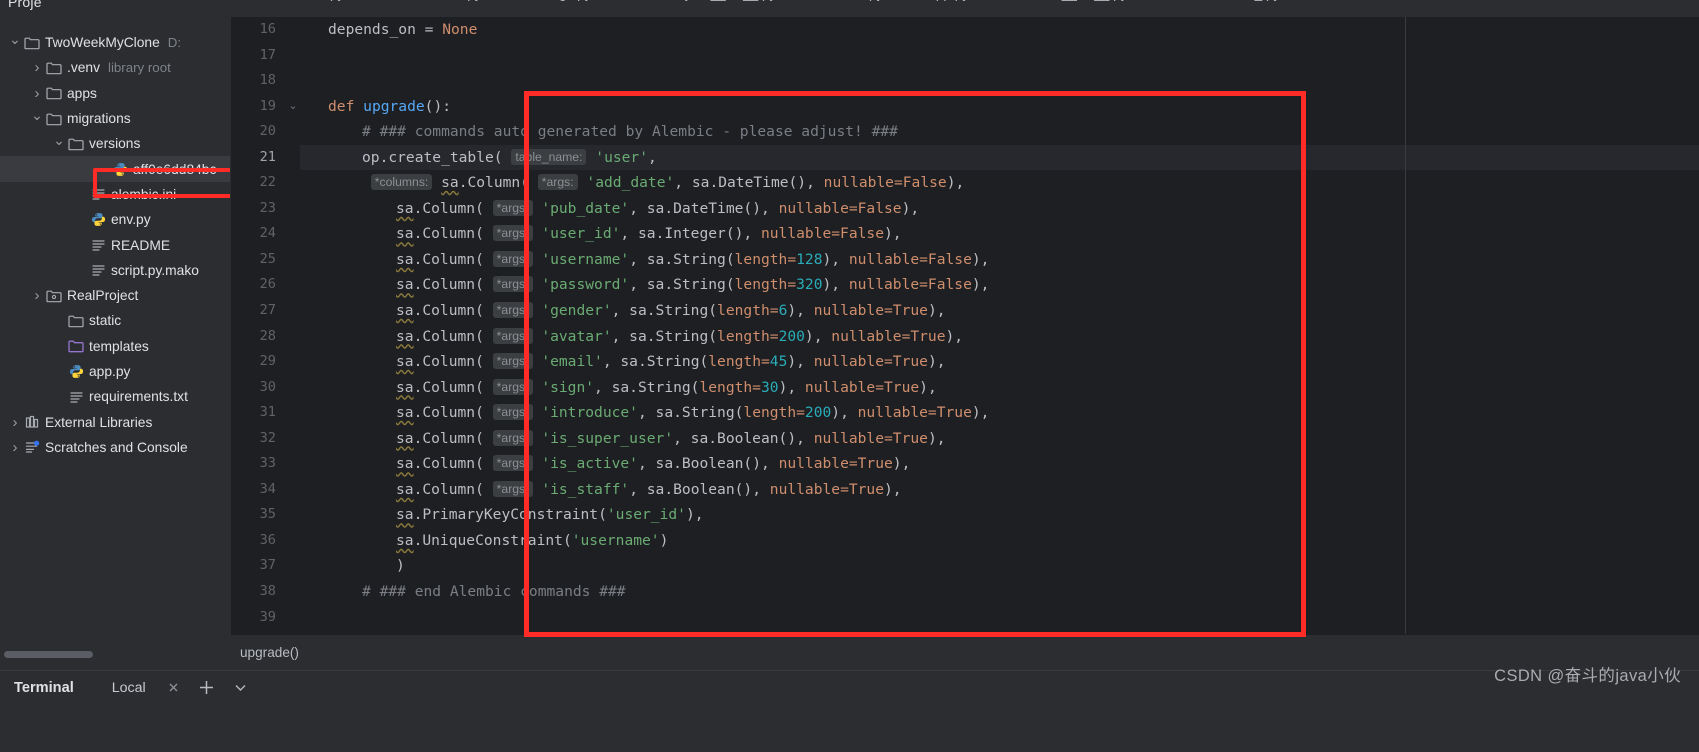  Describe the element at coordinates (999, 157) in the screenshot. I see `code-line: op.create_table( table_name: 'user',` at that location.